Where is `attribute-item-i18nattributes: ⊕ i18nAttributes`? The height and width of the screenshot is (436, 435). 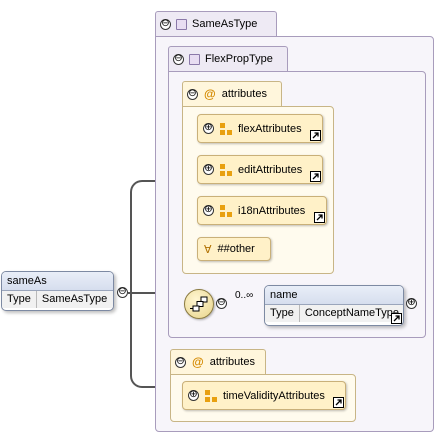
attribute-item-i18nattributes: ⊕ i18nAttributes is located at coordinates (262, 210).